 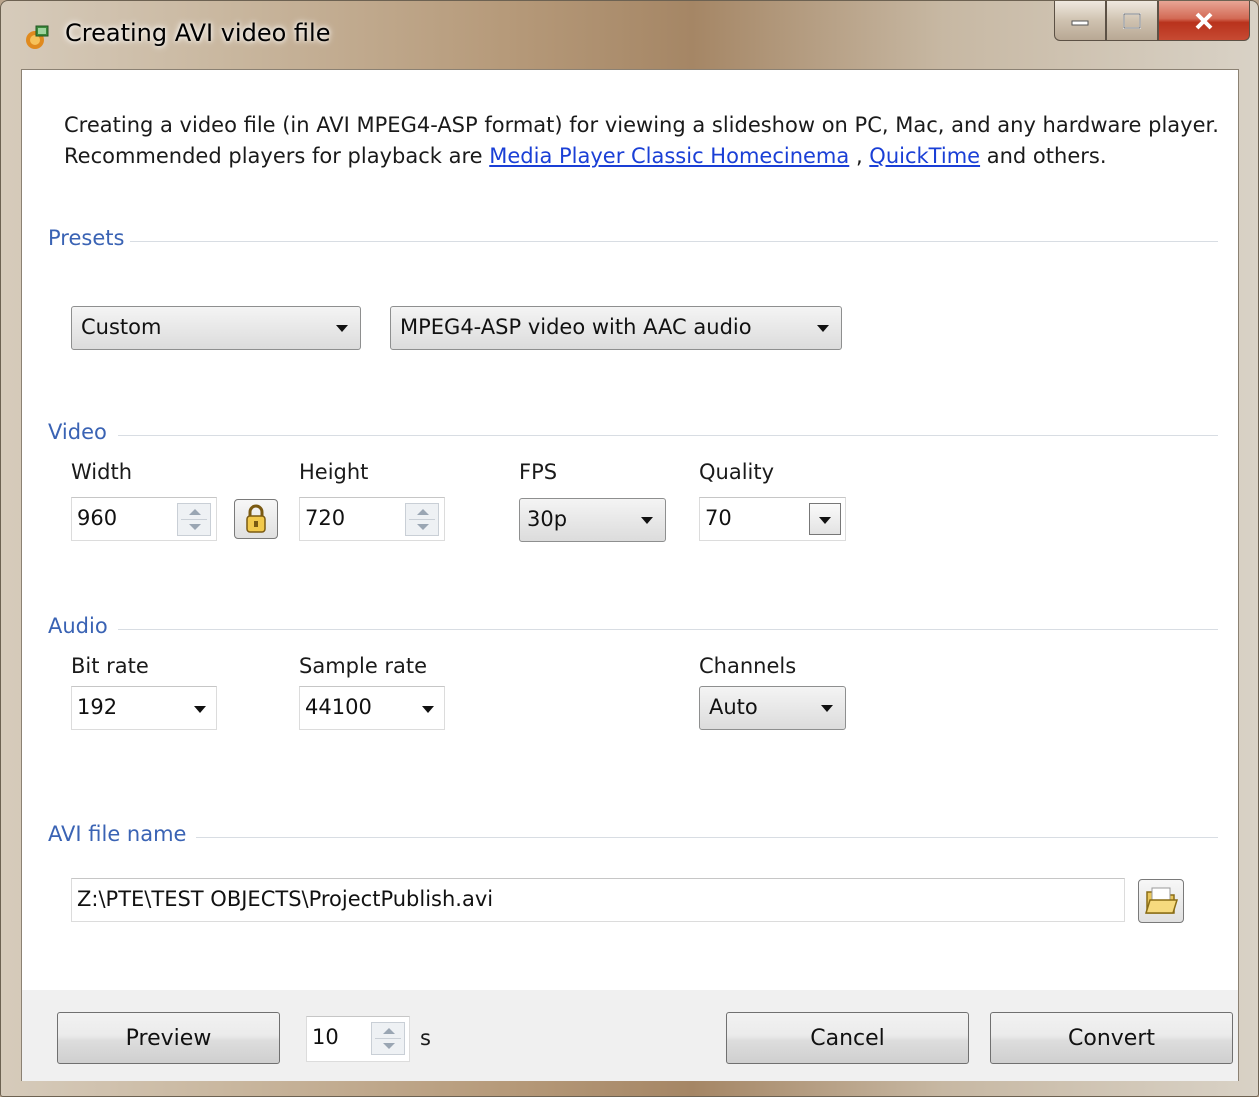 What do you see at coordinates (37, 37) in the screenshot?
I see `app-icon` at bounding box center [37, 37].